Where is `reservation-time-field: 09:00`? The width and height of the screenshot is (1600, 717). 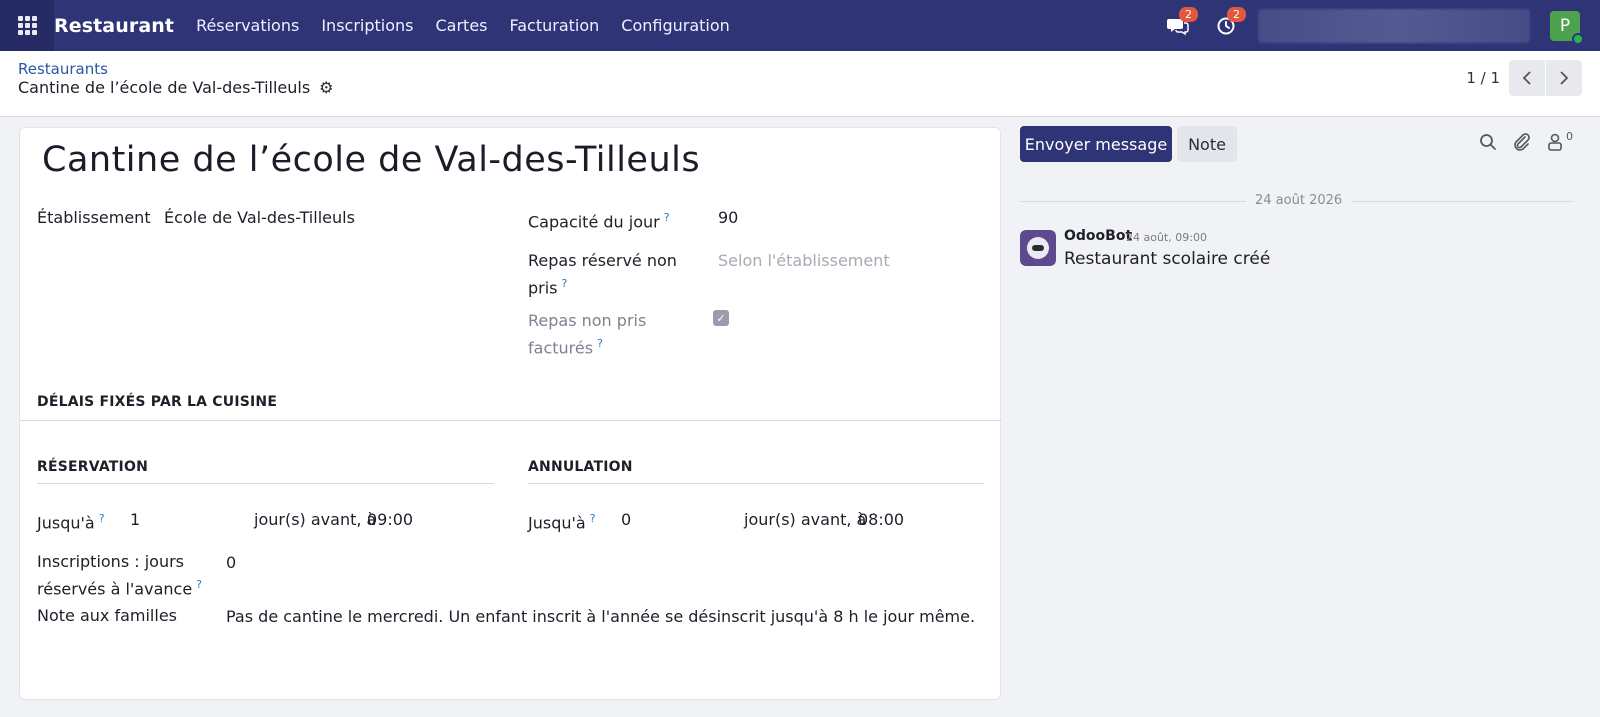
reservation-time-field: 09:00 is located at coordinates (390, 519).